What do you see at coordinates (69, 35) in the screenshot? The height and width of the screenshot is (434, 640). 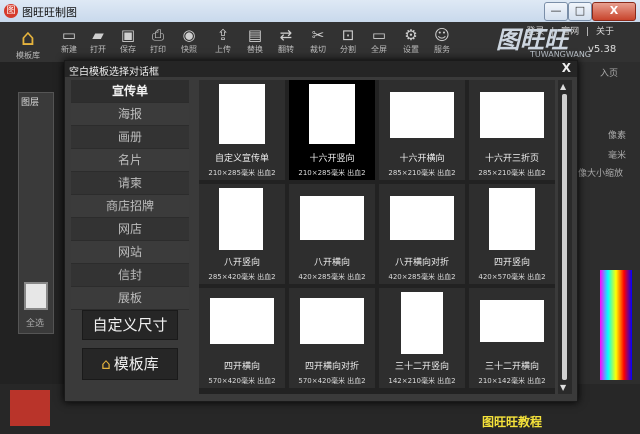 I see `new-file-icon: ▭` at bounding box center [69, 35].